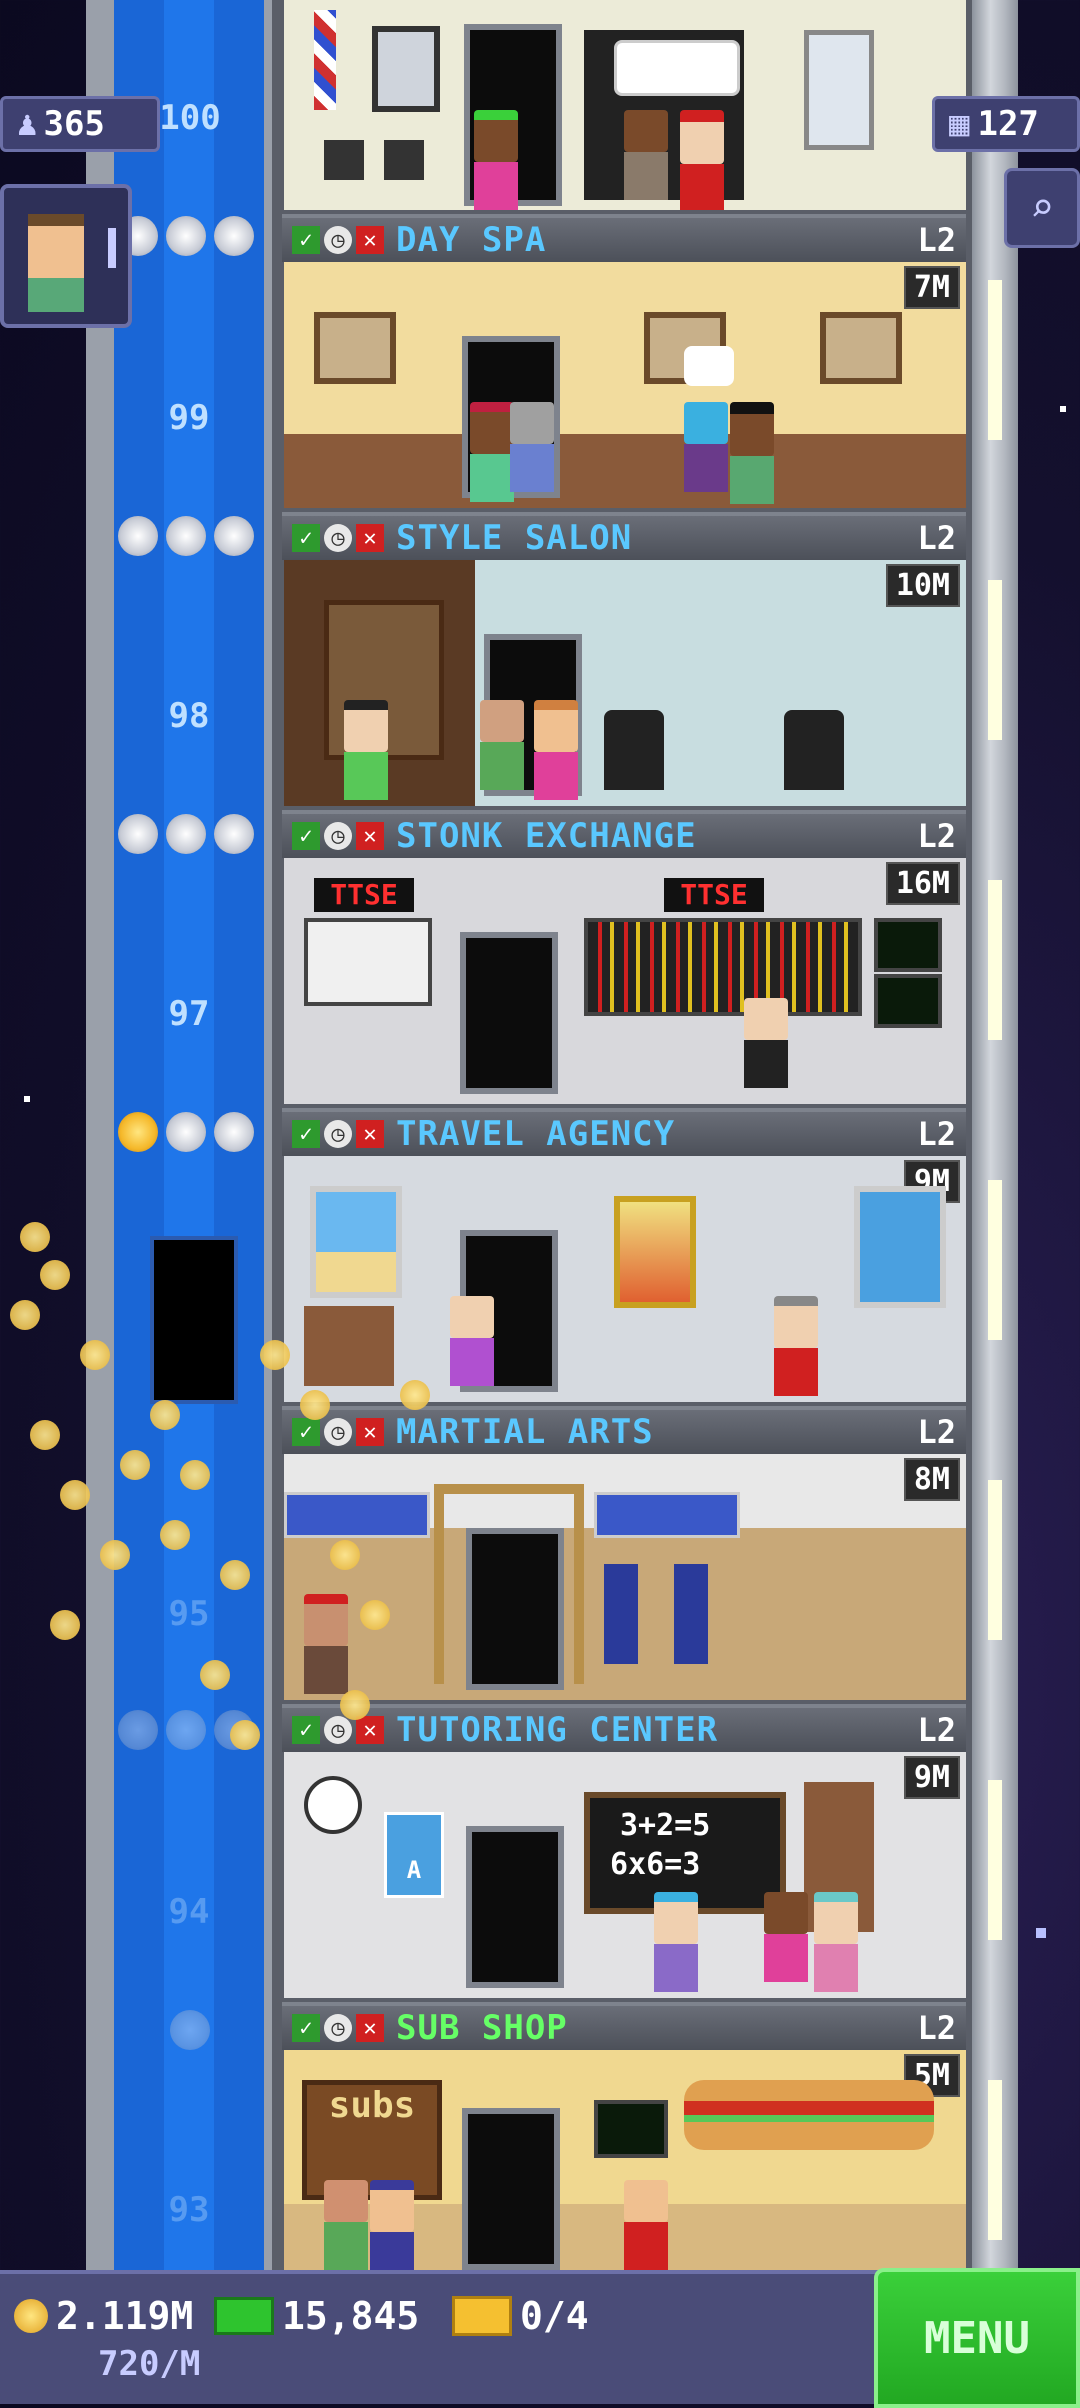 The height and width of the screenshot is (2408, 1080). What do you see at coordinates (931, 1777) in the screenshot?
I see `floor-price: 9M` at bounding box center [931, 1777].